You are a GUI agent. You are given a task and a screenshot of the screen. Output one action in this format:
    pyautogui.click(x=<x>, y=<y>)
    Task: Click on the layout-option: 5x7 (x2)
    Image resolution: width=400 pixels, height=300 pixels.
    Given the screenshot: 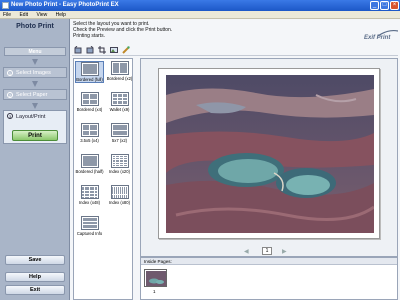 What is the action you would take?
    pyautogui.click(x=118, y=133)
    